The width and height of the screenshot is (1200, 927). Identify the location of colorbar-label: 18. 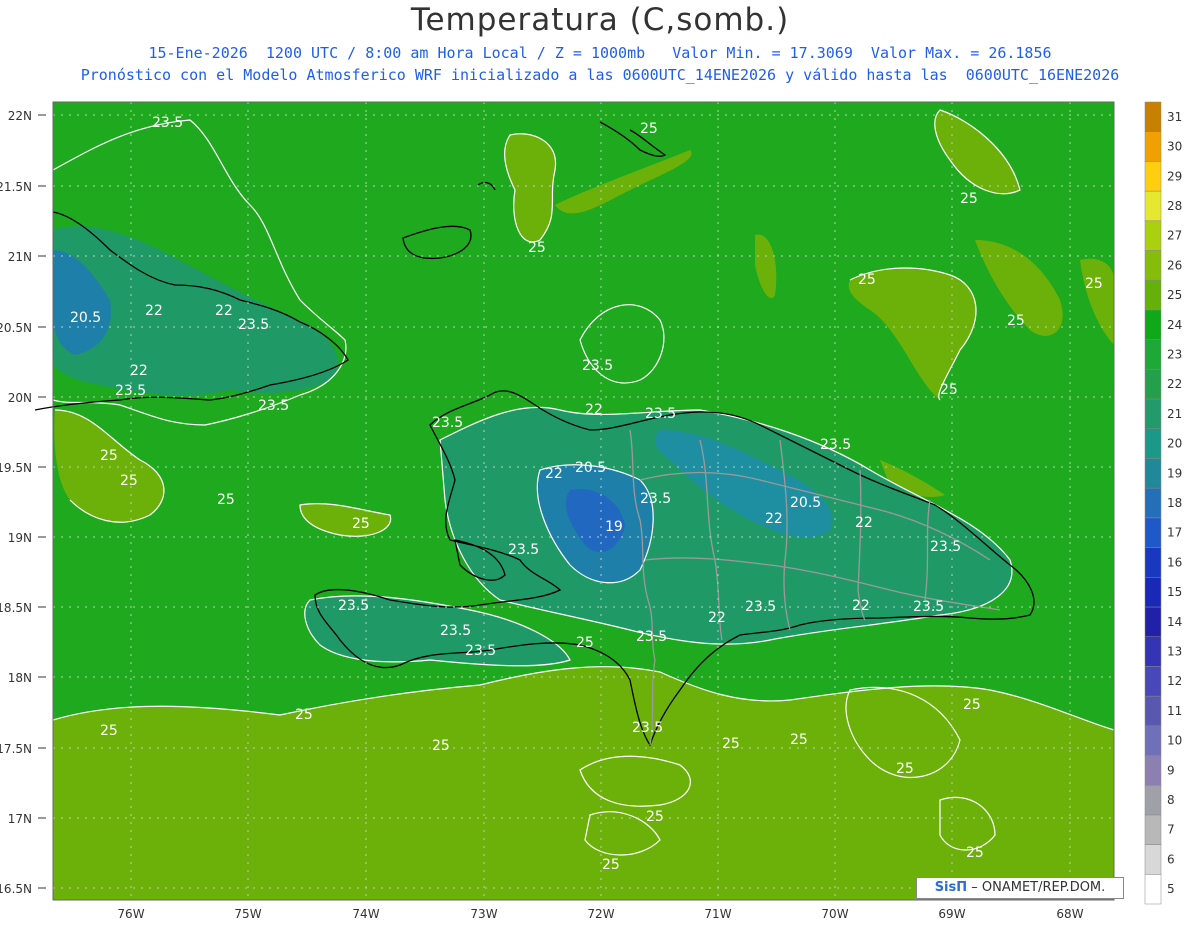
(1174, 503).